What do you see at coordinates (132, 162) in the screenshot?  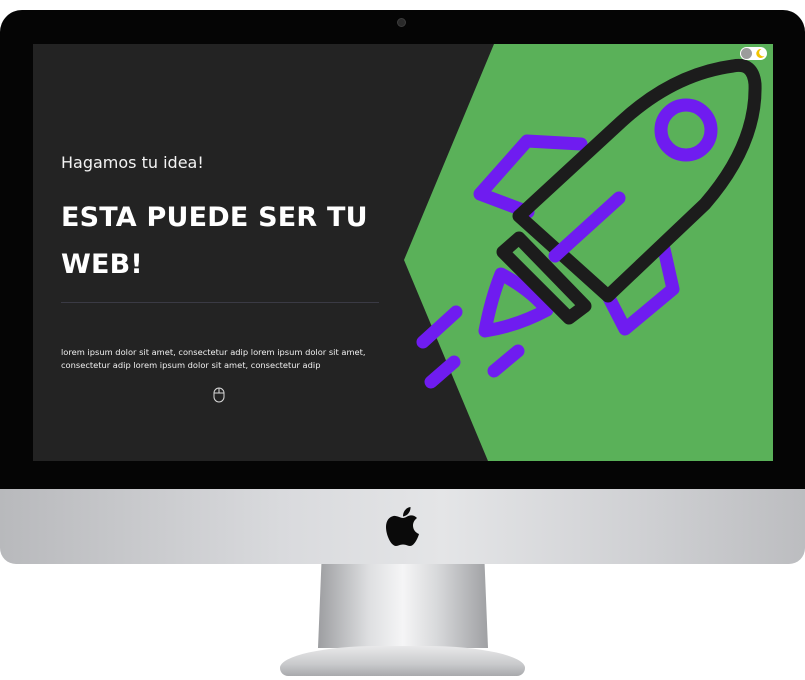 I see `hero-subtitle: Hagamos tu idea!` at bounding box center [132, 162].